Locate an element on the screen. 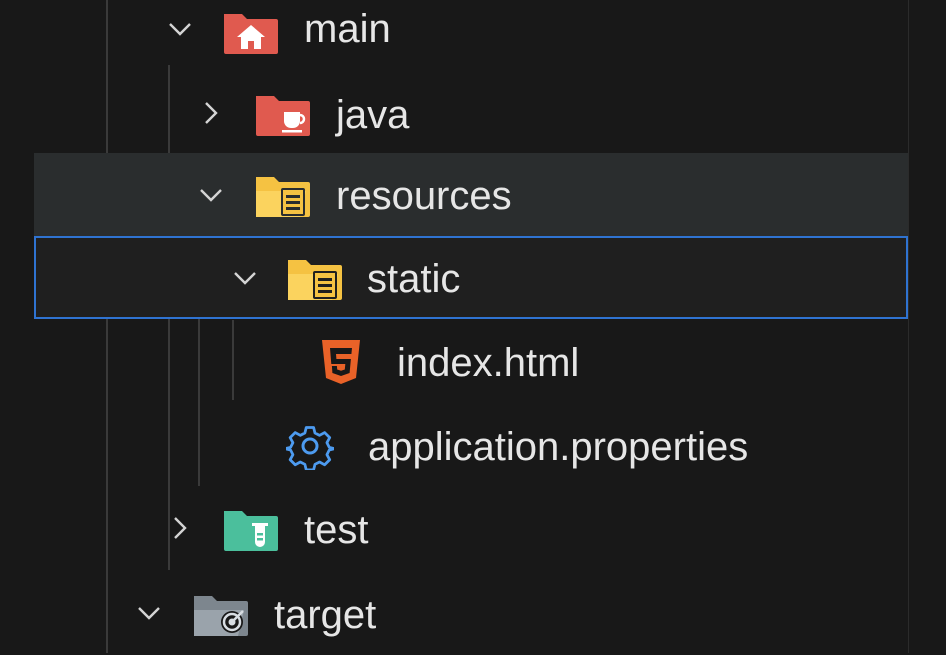 The width and height of the screenshot is (946, 655). tree-item-static: static is located at coordinates (471, 277).